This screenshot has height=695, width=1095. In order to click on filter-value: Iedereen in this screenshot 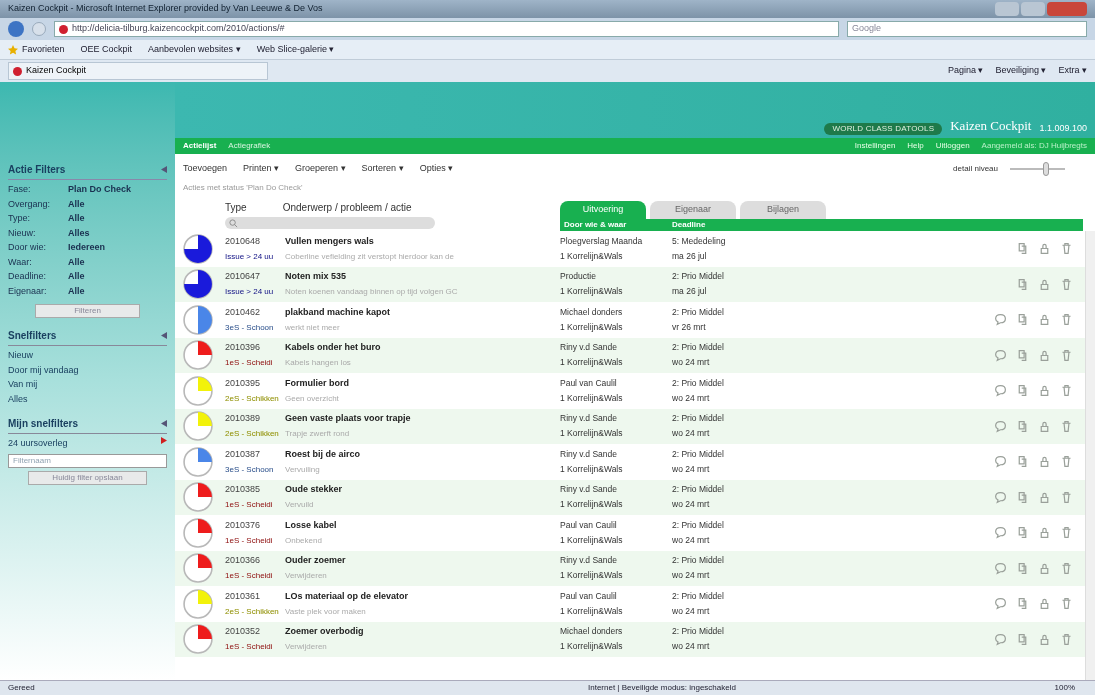, I will do `click(117, 248)`.